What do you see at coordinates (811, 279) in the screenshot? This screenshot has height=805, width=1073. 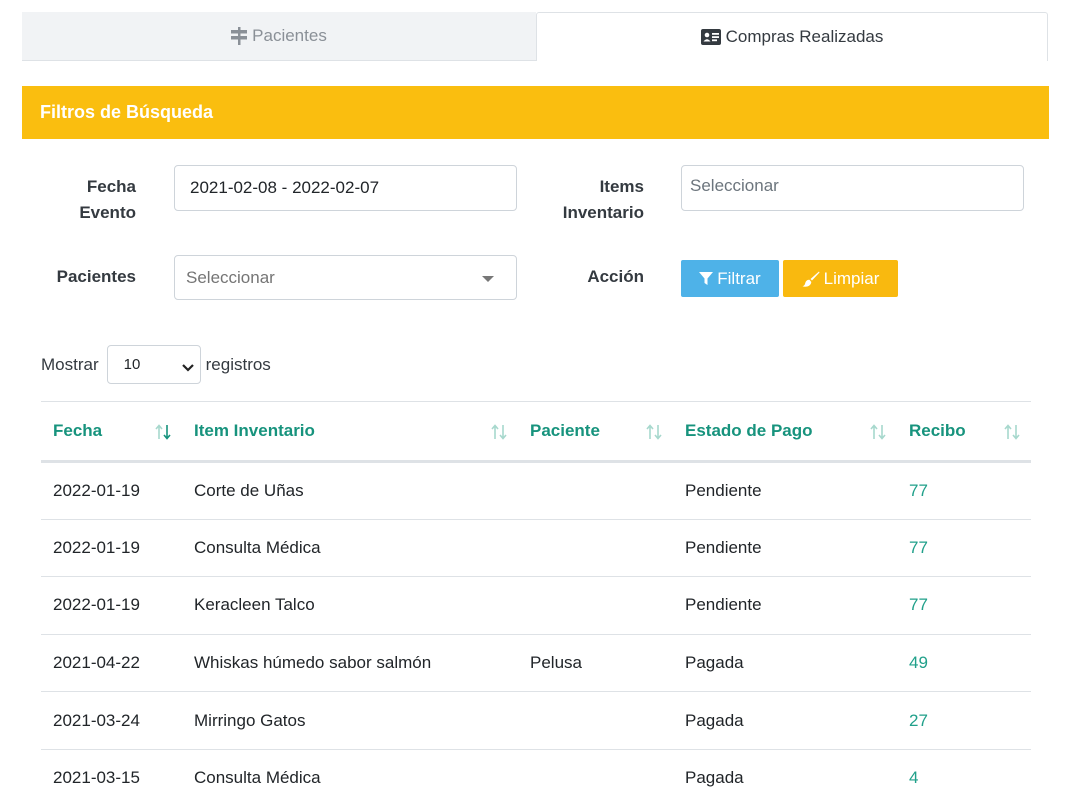 I see `paint-brush-icon` at bounding box center [811, 279].